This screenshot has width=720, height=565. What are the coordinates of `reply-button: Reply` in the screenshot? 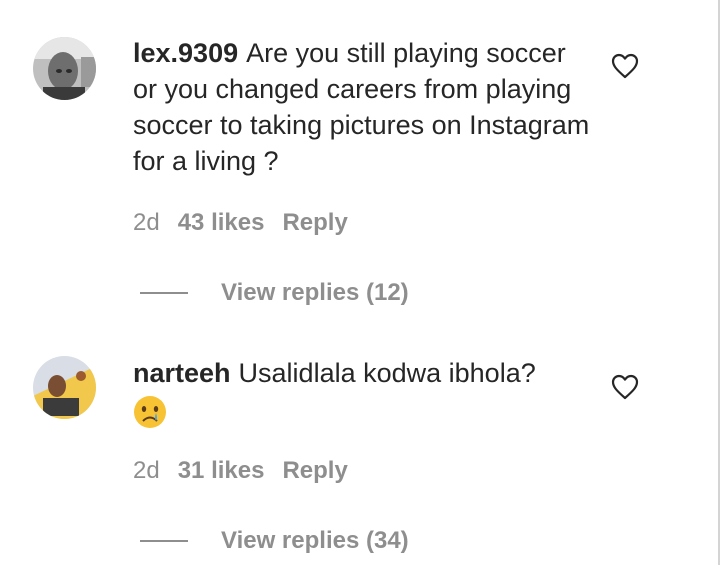 It's located at (314, 471).